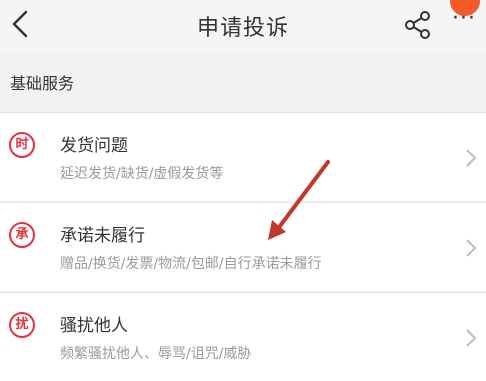 This screenshot has width=486, height=381. What do you see at coordinates (191, 264) in the screenshot?
I see `item-subtitle: 赠品/换货/发票/物流/包邮/自行承诺未履行` at bounding box center [191, 264].